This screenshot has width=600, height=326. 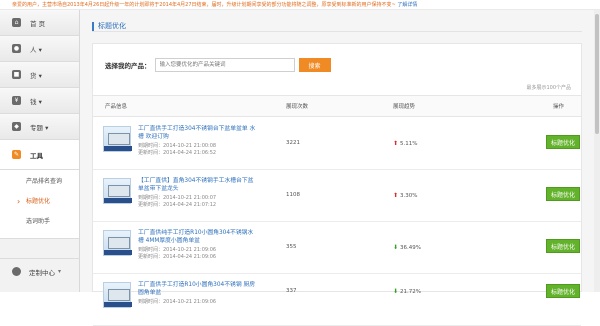 What do you see at coordinates (16, 74) in the screenshot?
I see `goods-icon: ■` at bounding box center [16, 74].